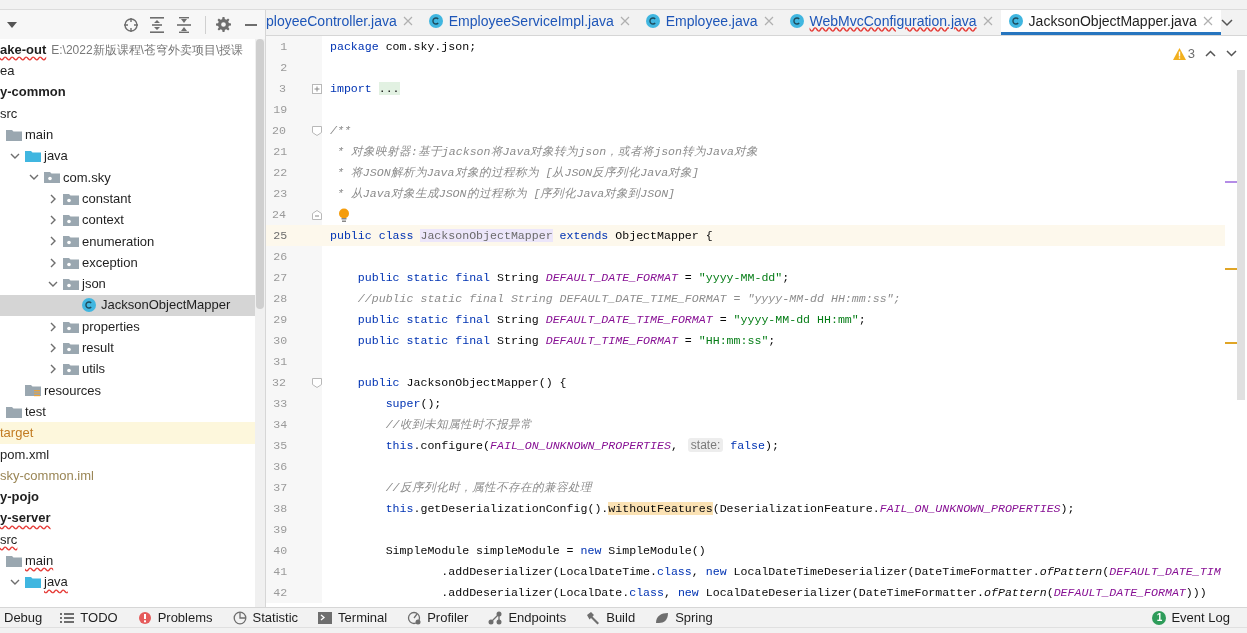 The width and height of the screenshot is (1247, 633). I want to click on previous-chevron-icon, so click(1210, 54).